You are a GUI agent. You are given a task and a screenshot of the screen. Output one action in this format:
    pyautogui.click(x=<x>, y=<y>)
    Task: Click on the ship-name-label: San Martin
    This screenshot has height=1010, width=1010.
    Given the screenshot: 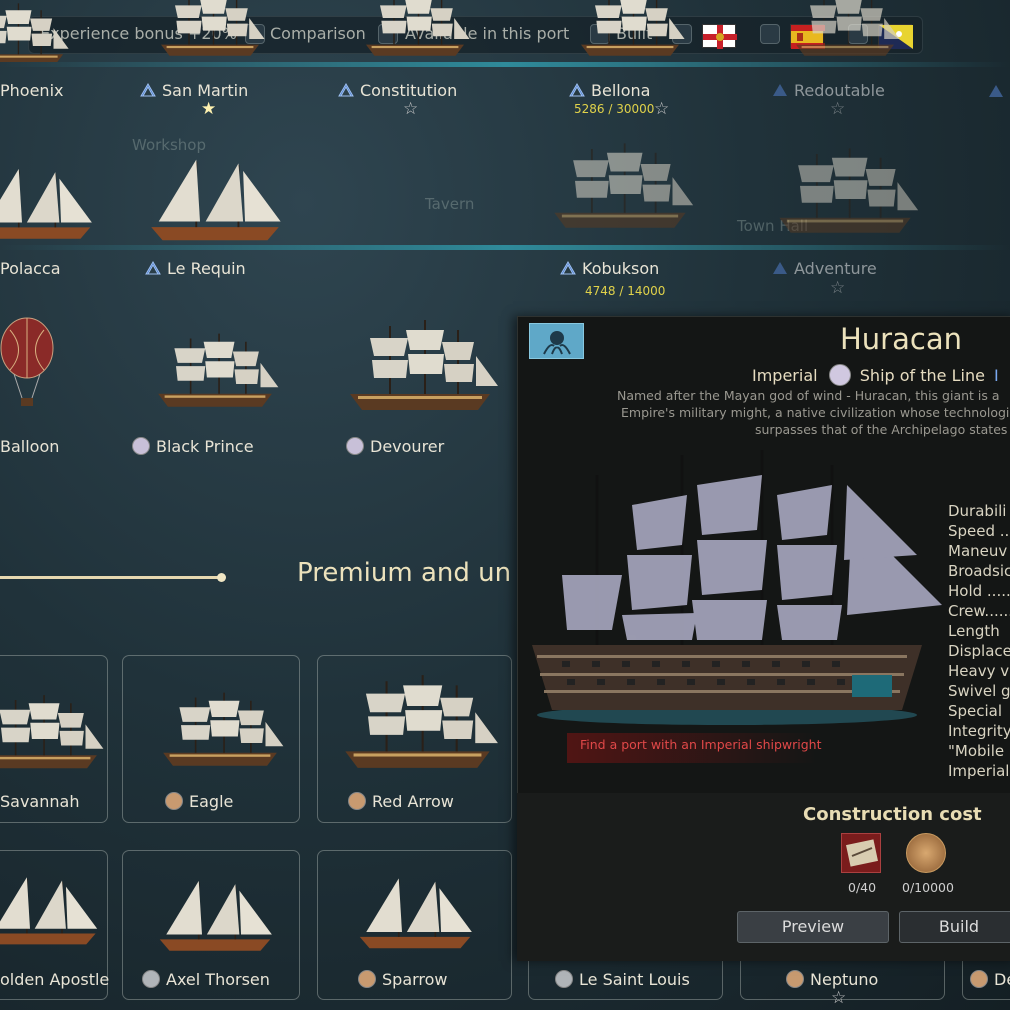 What is the action you would take?
    pyautogui.click(x=205, y=90)
    